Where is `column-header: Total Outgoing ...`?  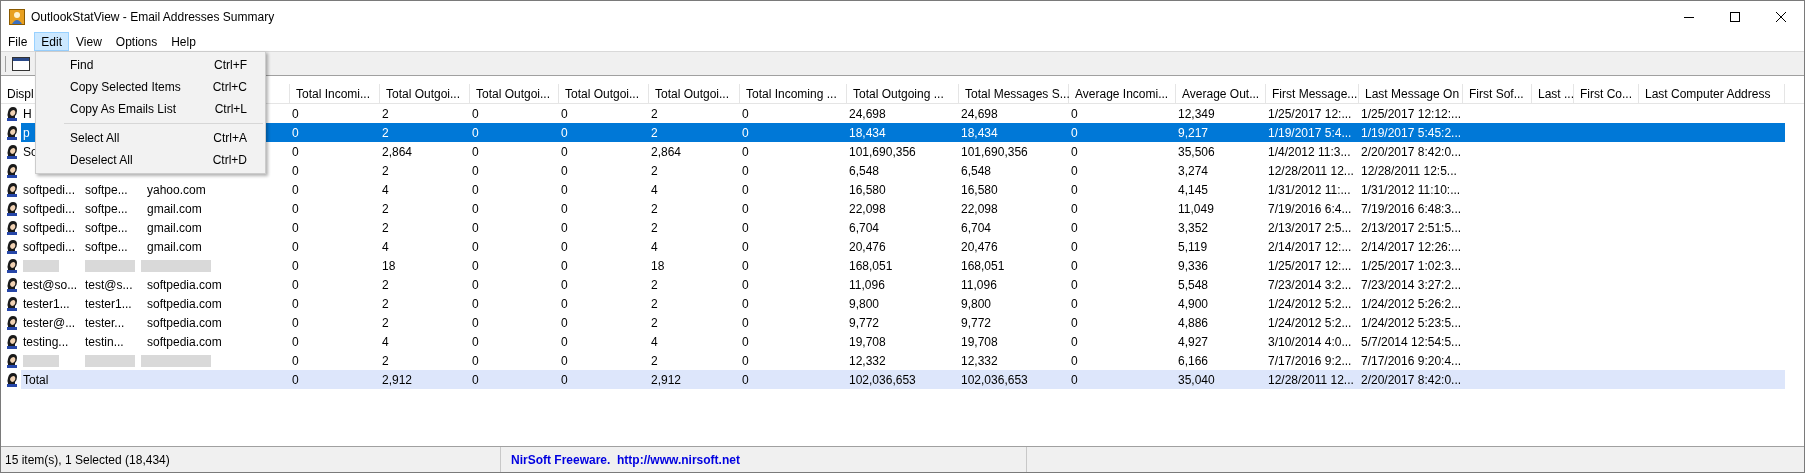 column-header: Total Outgoing ... is located at coordinates (898, 93).